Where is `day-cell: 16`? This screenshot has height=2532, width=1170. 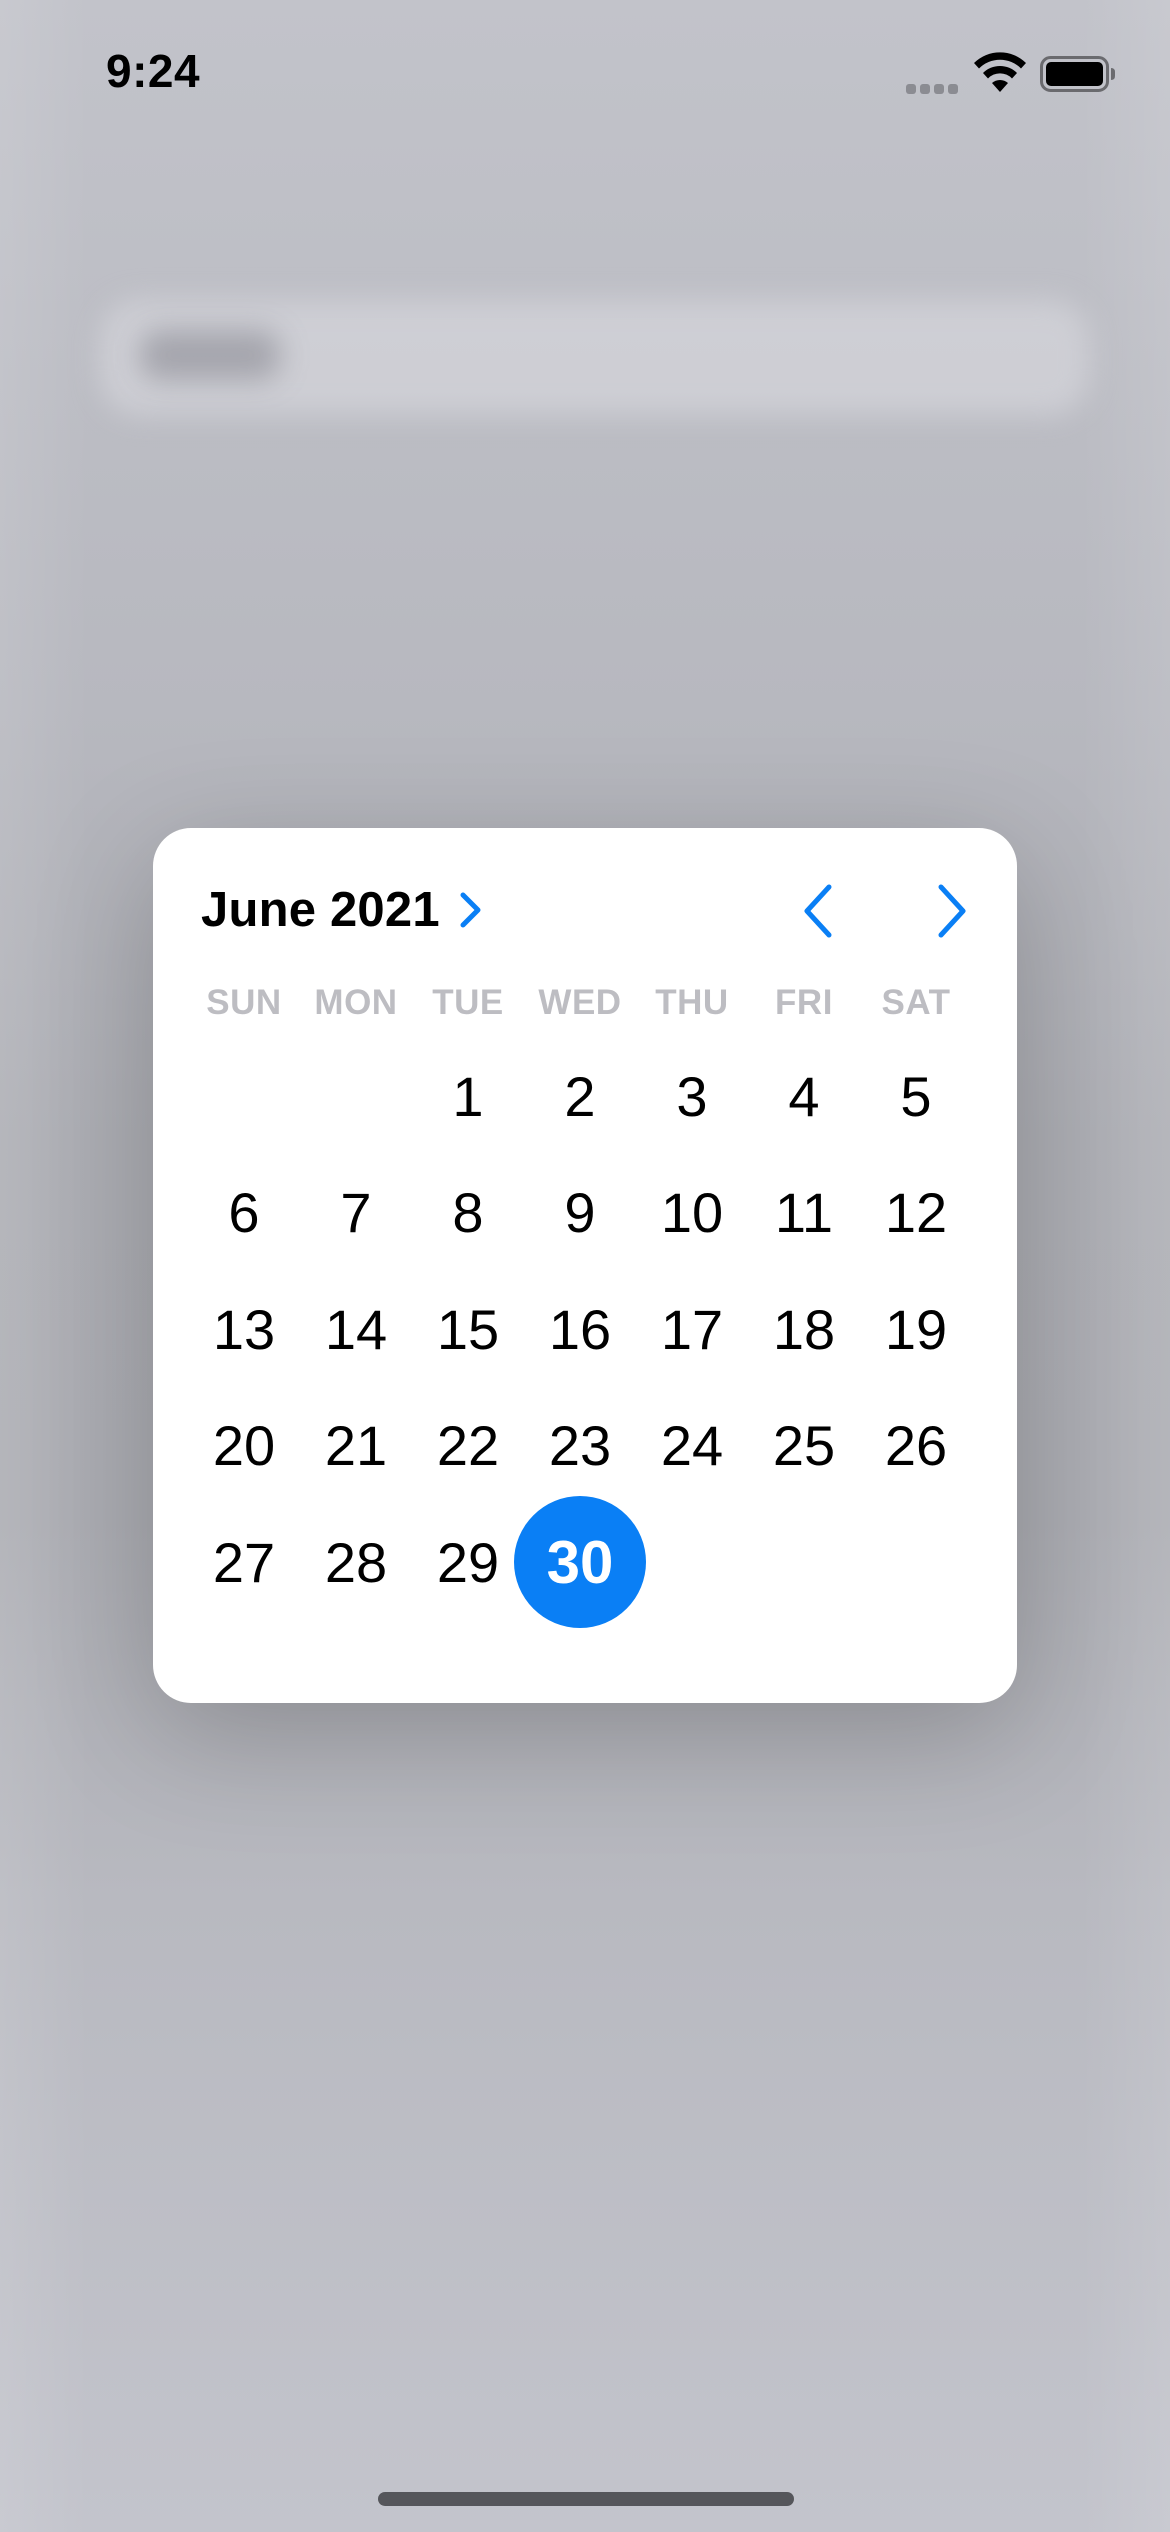
day-cell: 16 is located at coordinates (580, 1329).